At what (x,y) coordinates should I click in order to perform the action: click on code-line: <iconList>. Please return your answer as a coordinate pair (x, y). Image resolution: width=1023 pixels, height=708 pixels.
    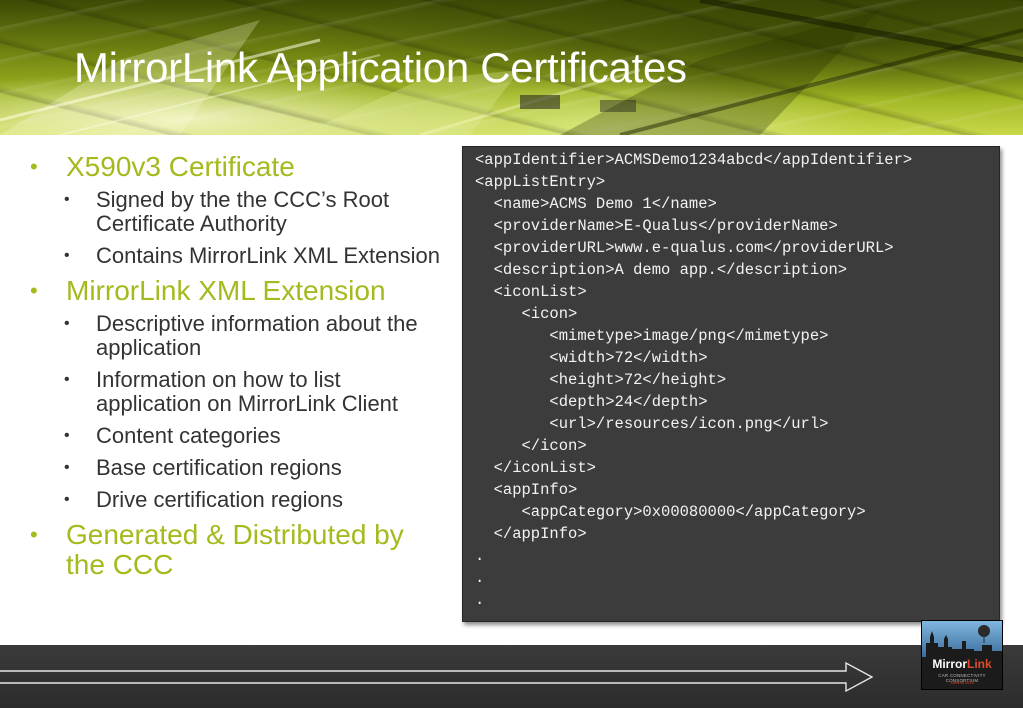
    Looking at the image, I should click on (531, 292).